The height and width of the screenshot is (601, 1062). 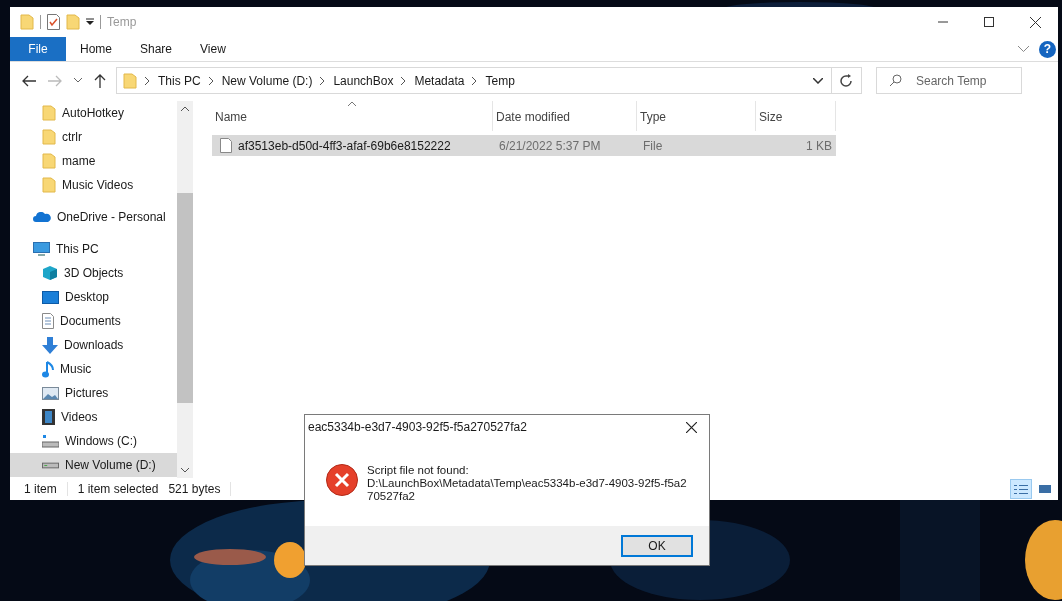 I want to click on file-row: af3513eb-d50d-4ff3-afaf-69b6e8152222 6/21/2022 5:37 PM File 1 KB, so click(x=524, y=145).